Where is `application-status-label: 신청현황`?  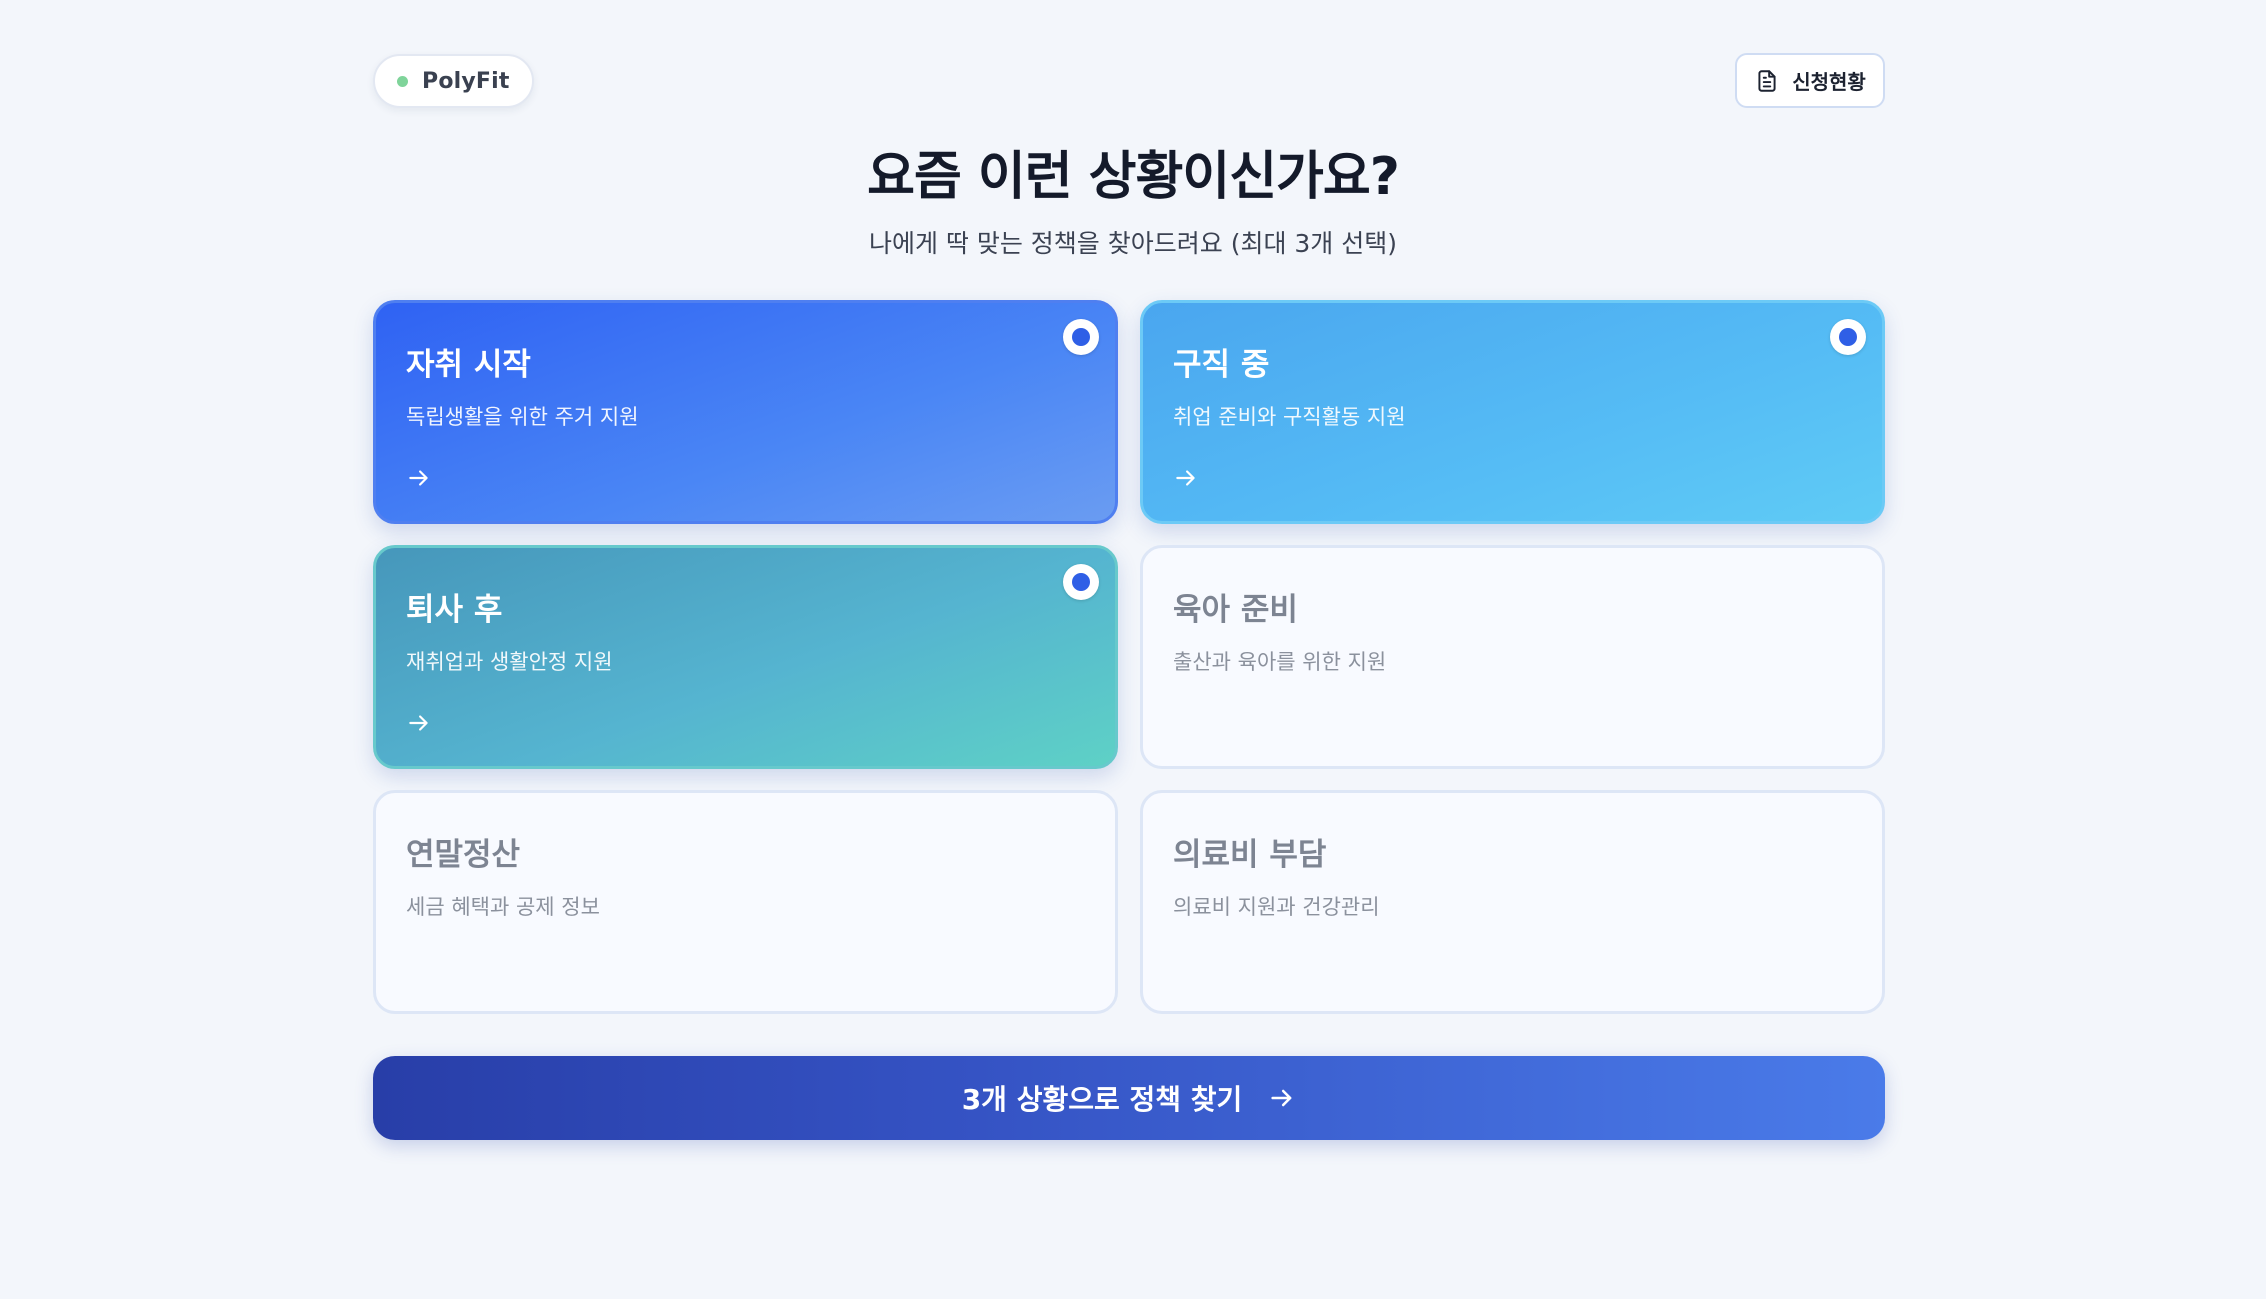 application-status-label: 신청현황 is located at coordinates (1829, 82).